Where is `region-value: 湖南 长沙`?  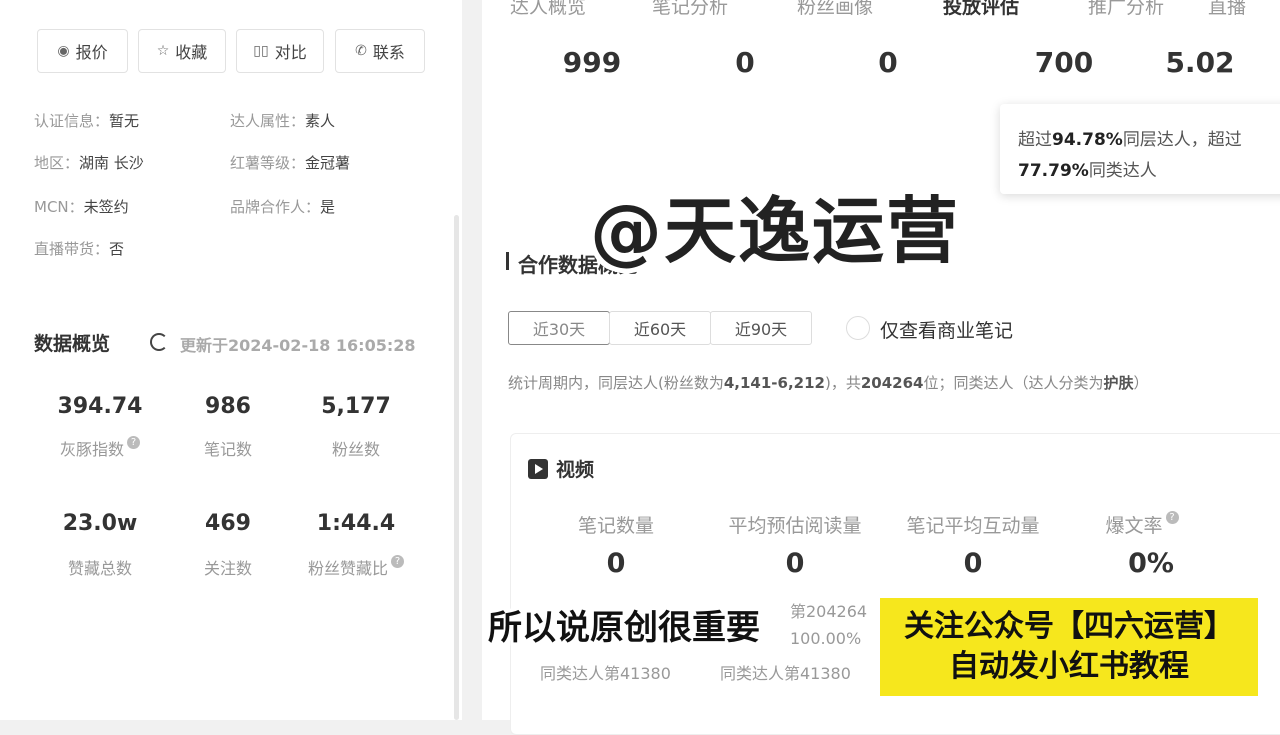
region-value: 湖南 长沙 is located at coordinates (111, 163).